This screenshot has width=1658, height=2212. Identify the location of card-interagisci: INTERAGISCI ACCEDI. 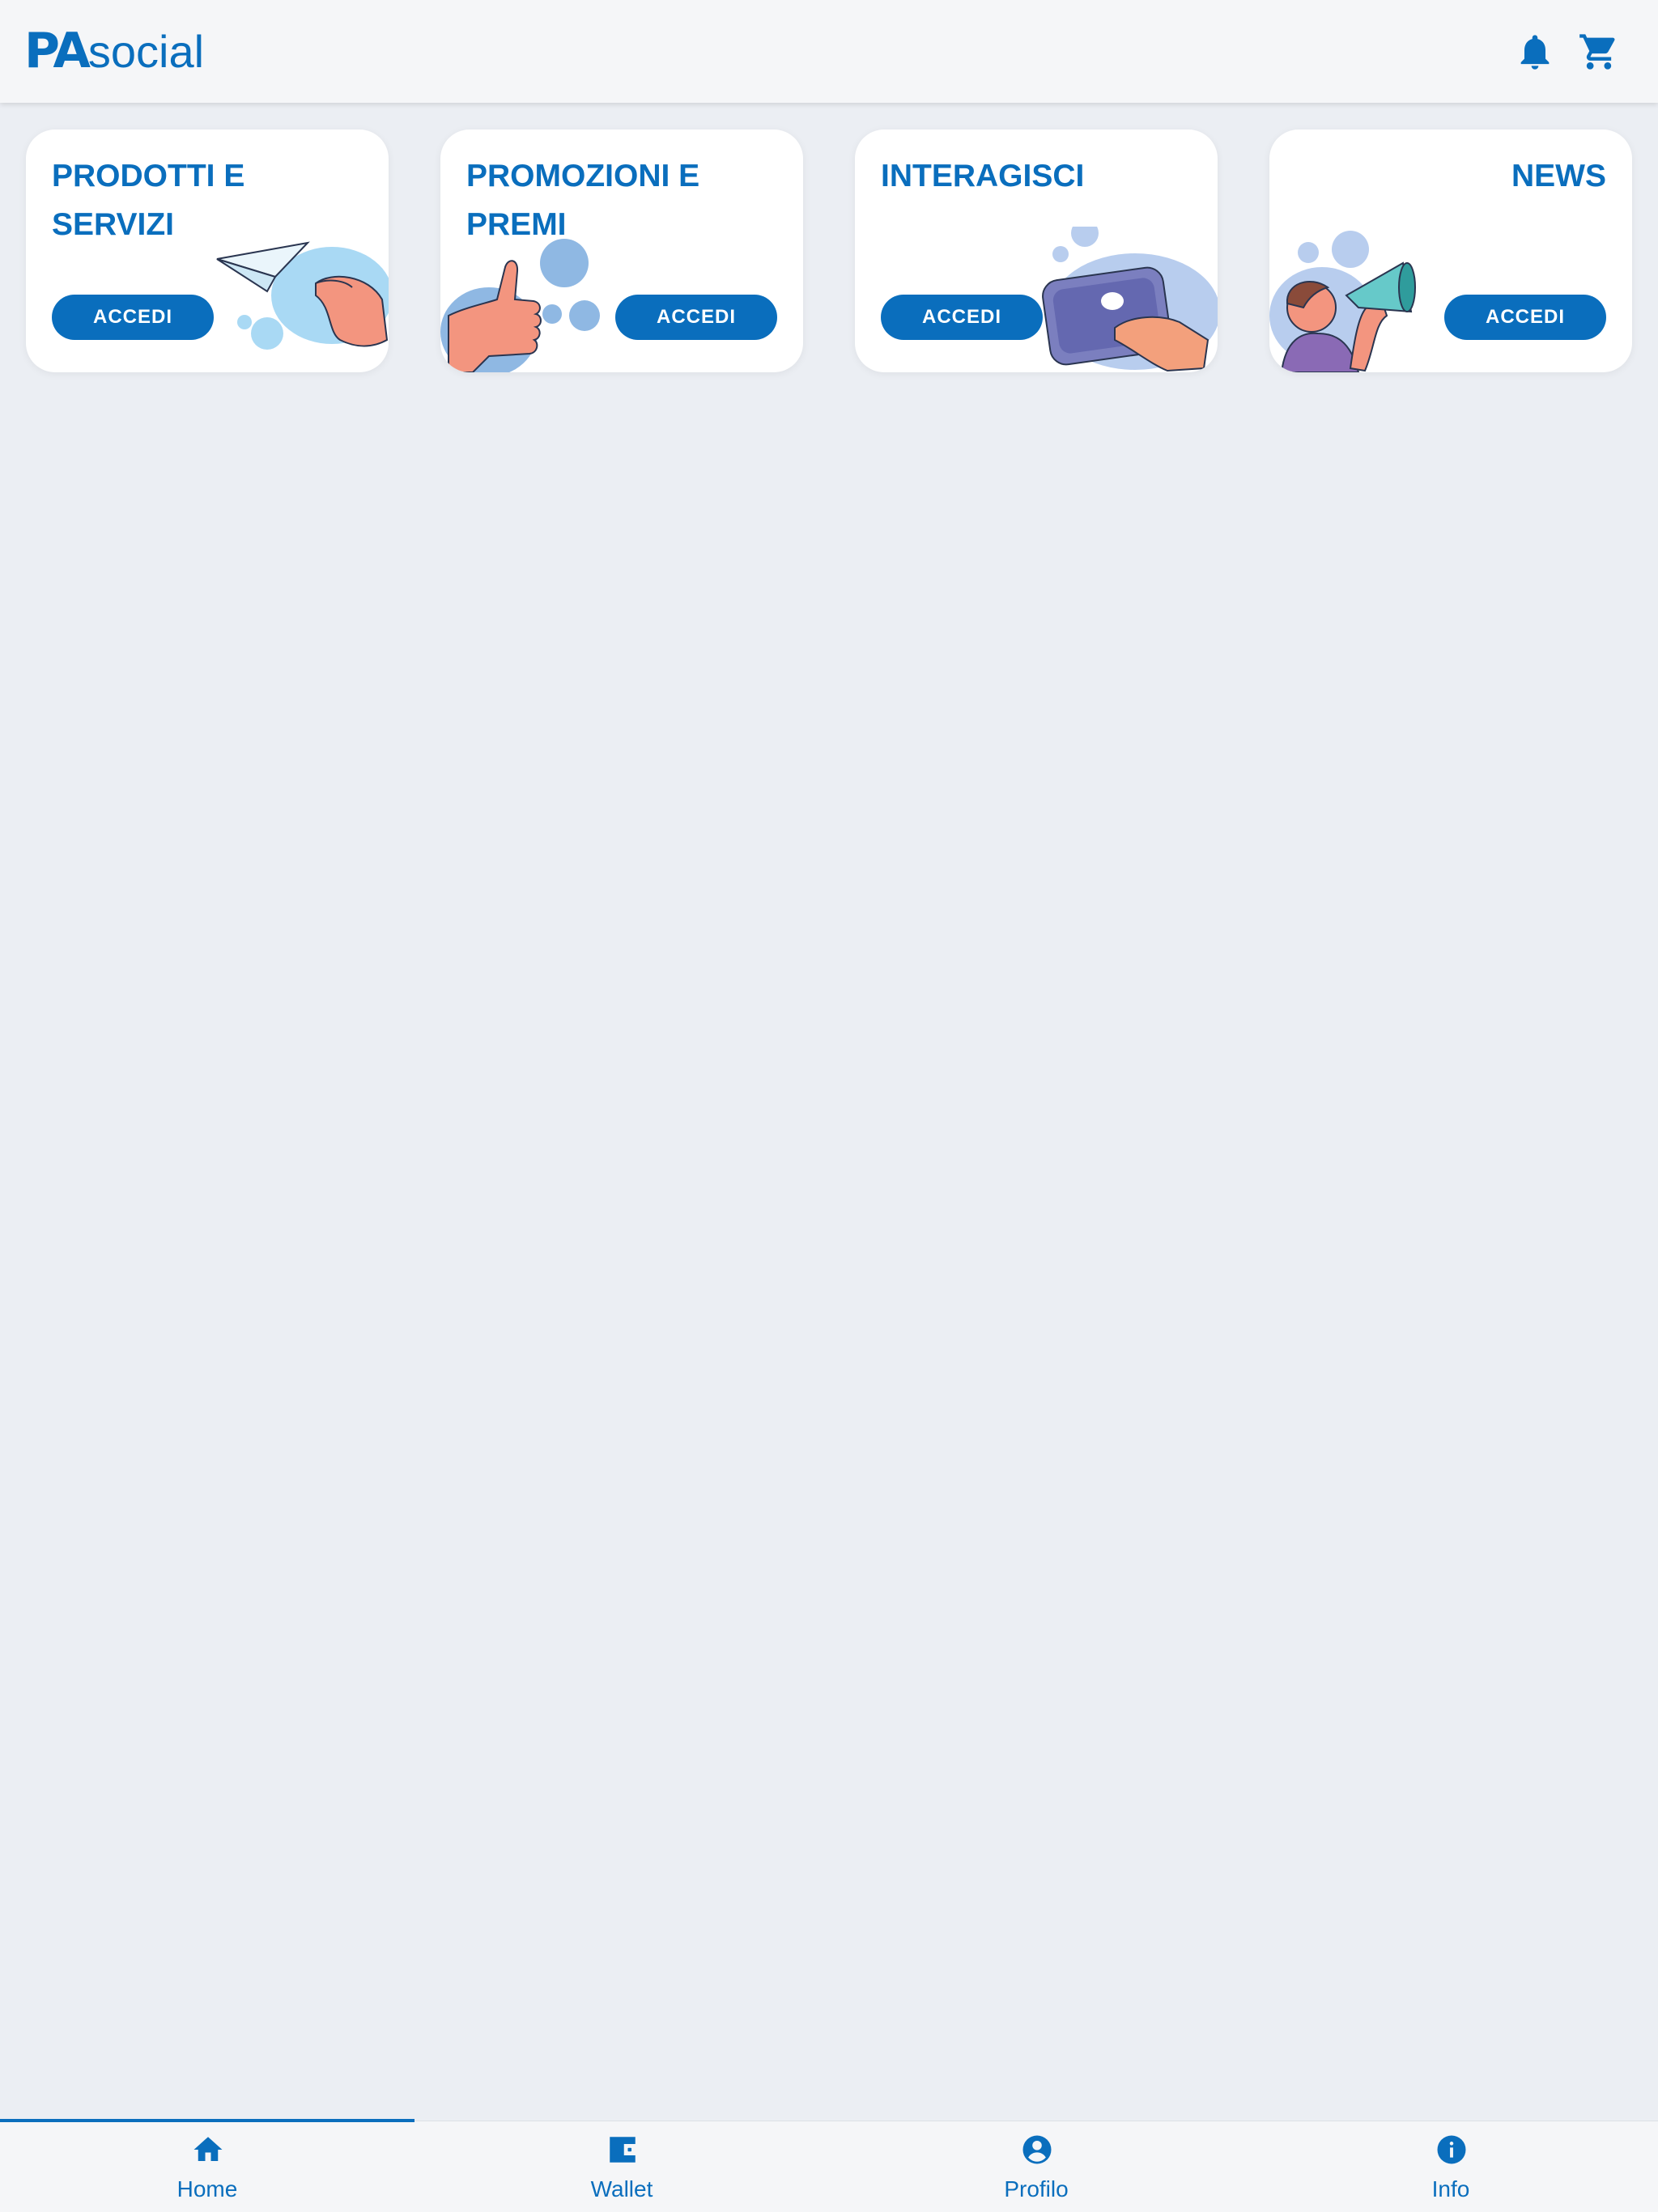
(1036, 250).